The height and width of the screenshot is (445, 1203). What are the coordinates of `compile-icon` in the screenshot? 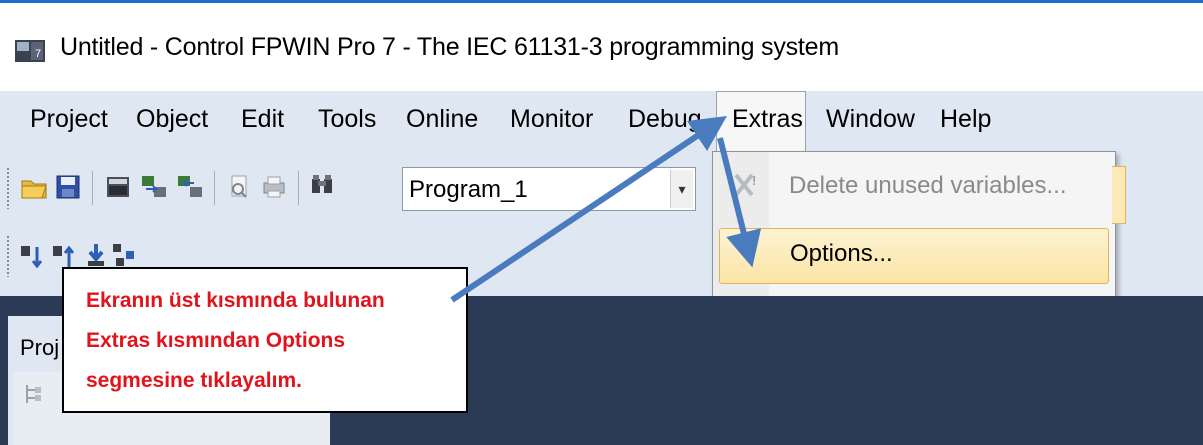 It's located at (118, 187).